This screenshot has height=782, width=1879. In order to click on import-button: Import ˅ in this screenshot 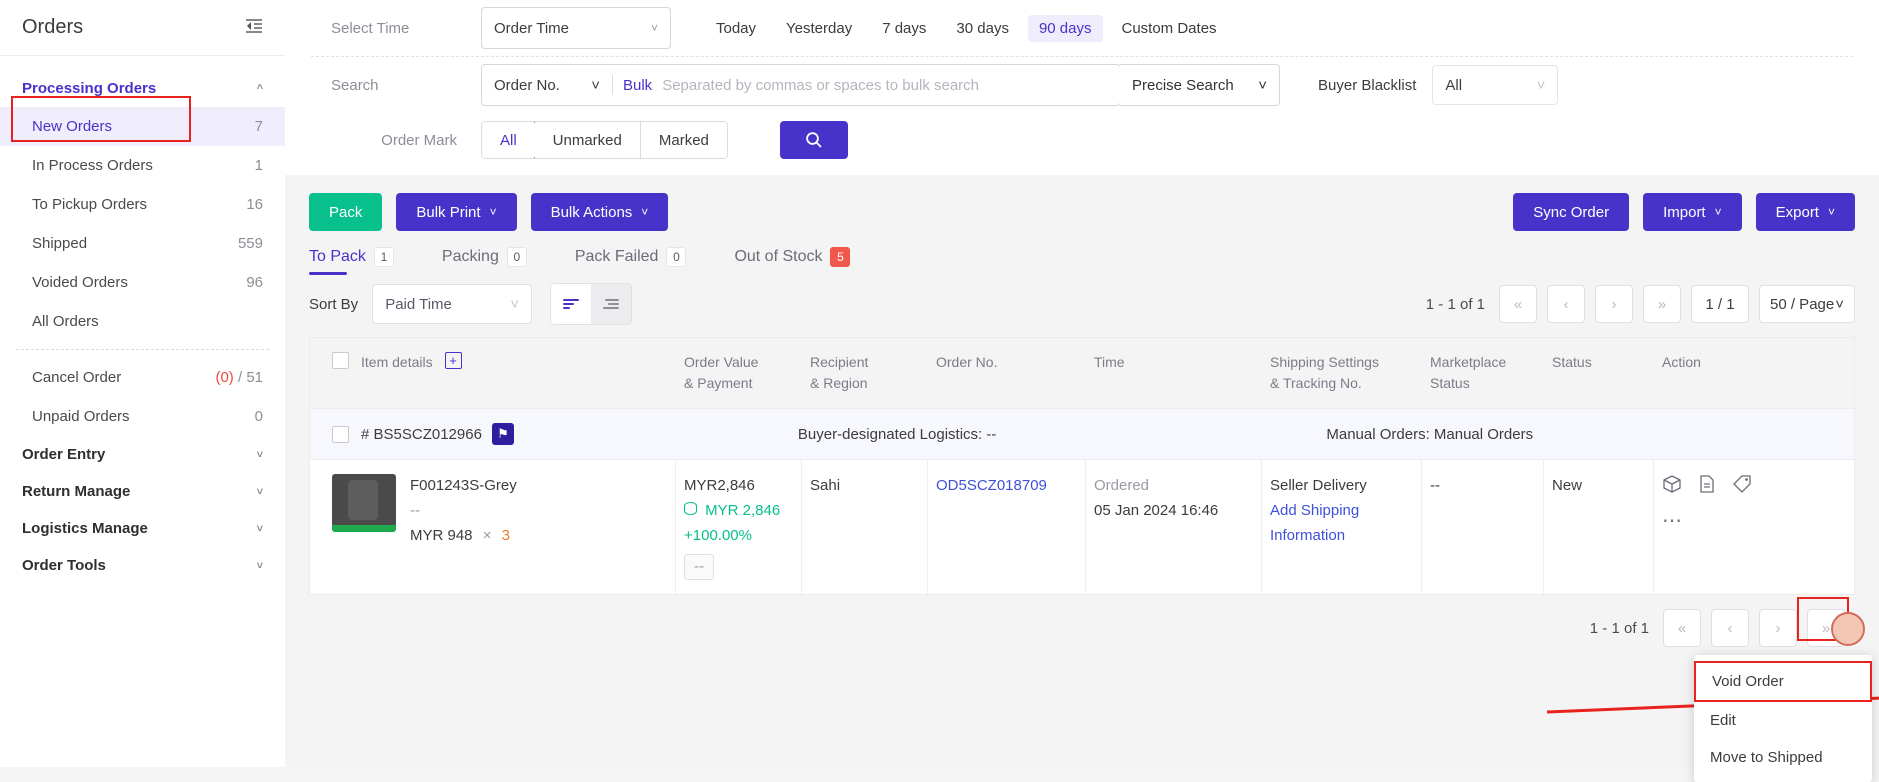, I will do `click(1692, 212)`.